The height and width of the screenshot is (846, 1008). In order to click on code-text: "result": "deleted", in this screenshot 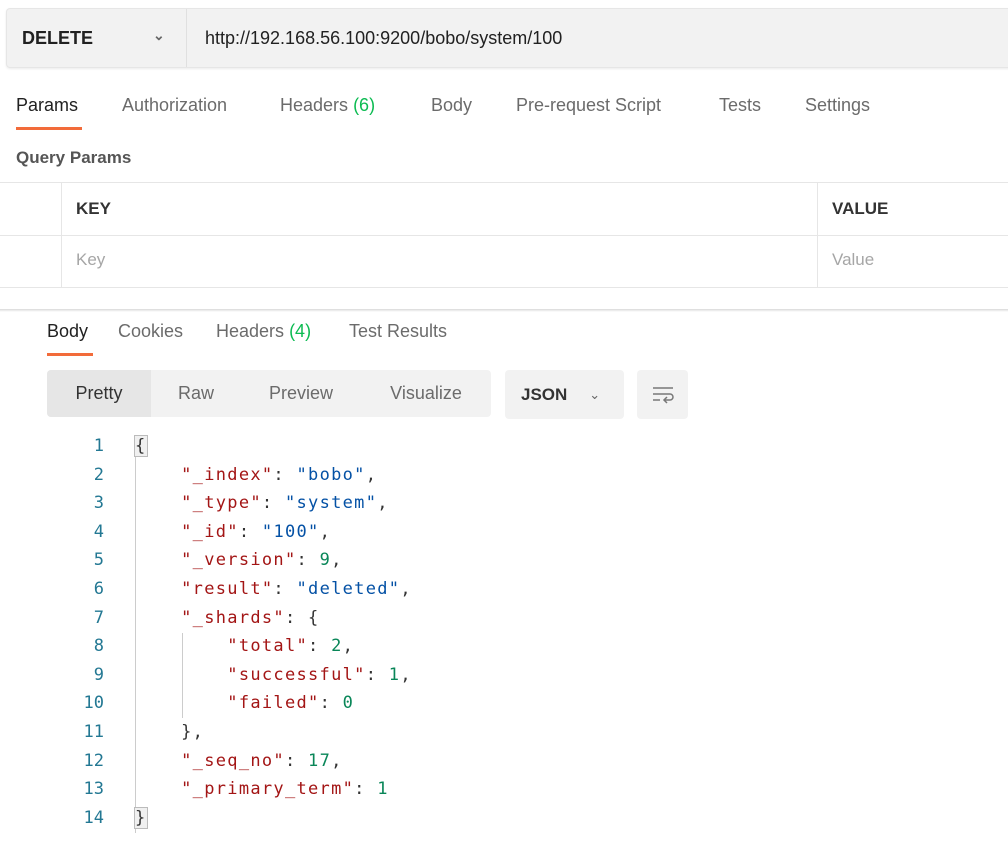, I will do `click(273, 589)`.